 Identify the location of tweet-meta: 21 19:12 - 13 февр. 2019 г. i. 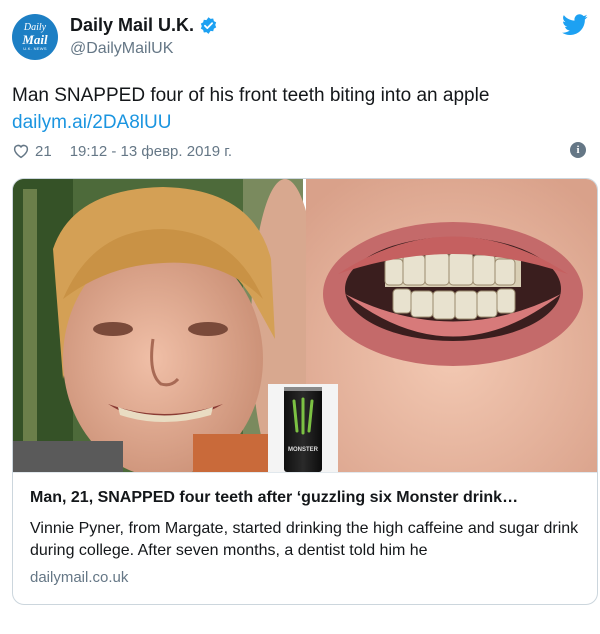
(300, 151).